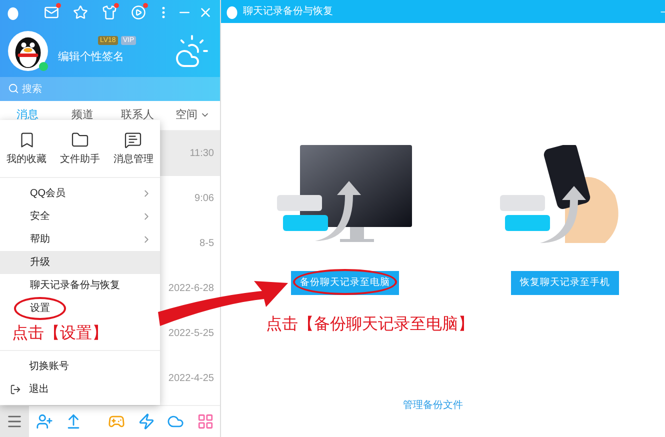  What do you see at coordinates (15, 389) in the screenshot?
I see `exit-icon` at bounding box center [15, 389].